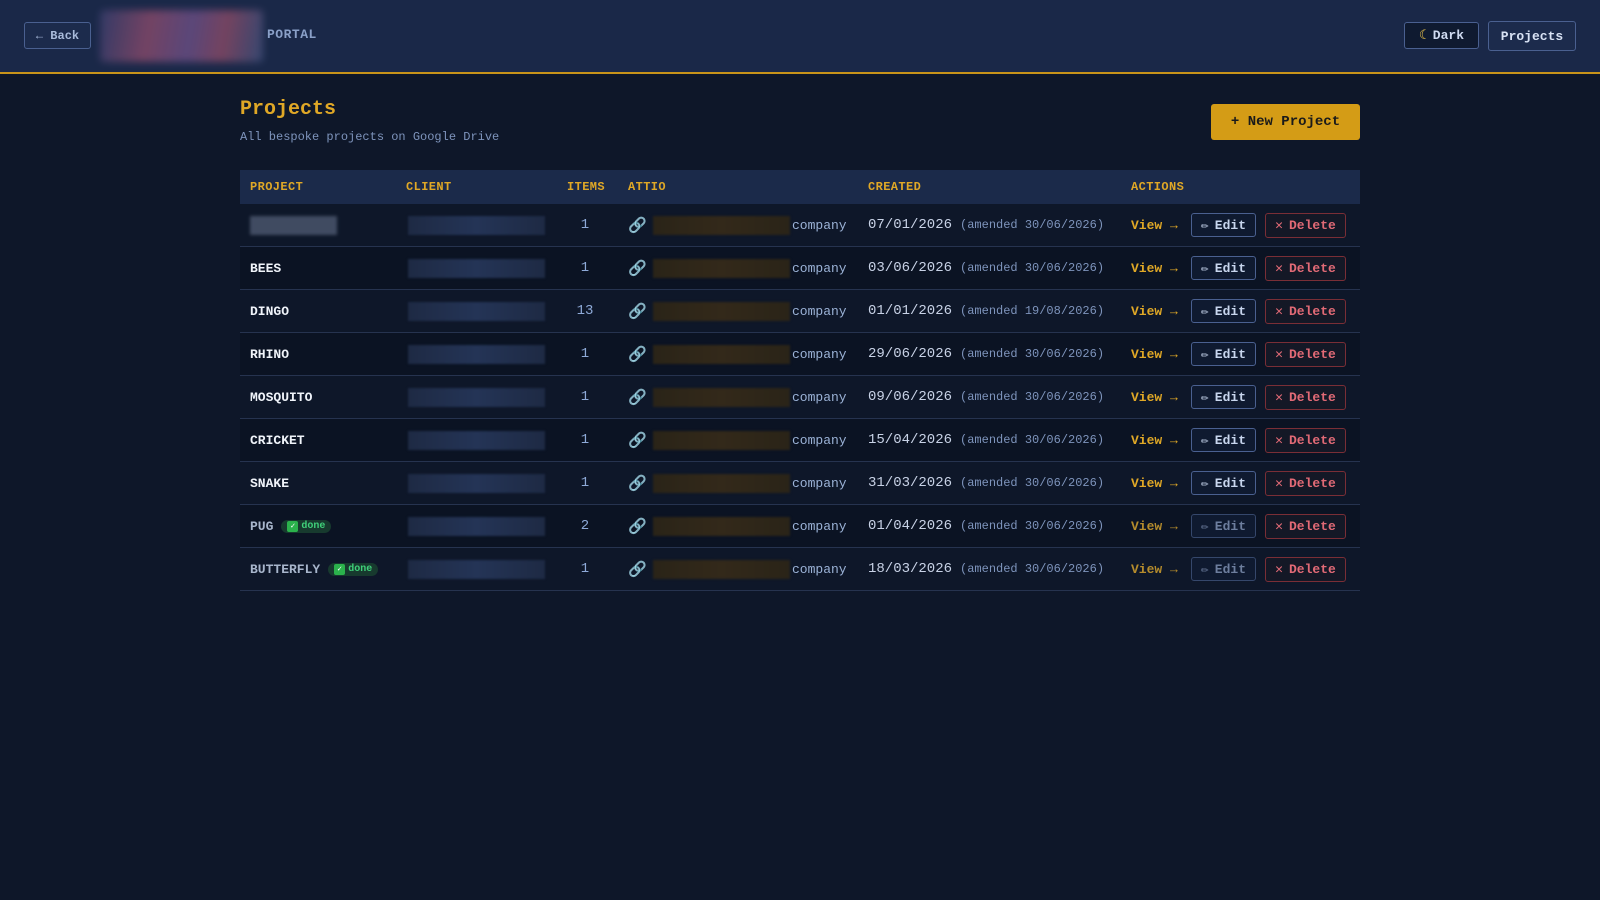 Image resolution: width=1600 pixels, height=900 pixels. Describe the element at coordinates (895, 187) in the screenshot. I see `column-header-created: CREATED` at that location.